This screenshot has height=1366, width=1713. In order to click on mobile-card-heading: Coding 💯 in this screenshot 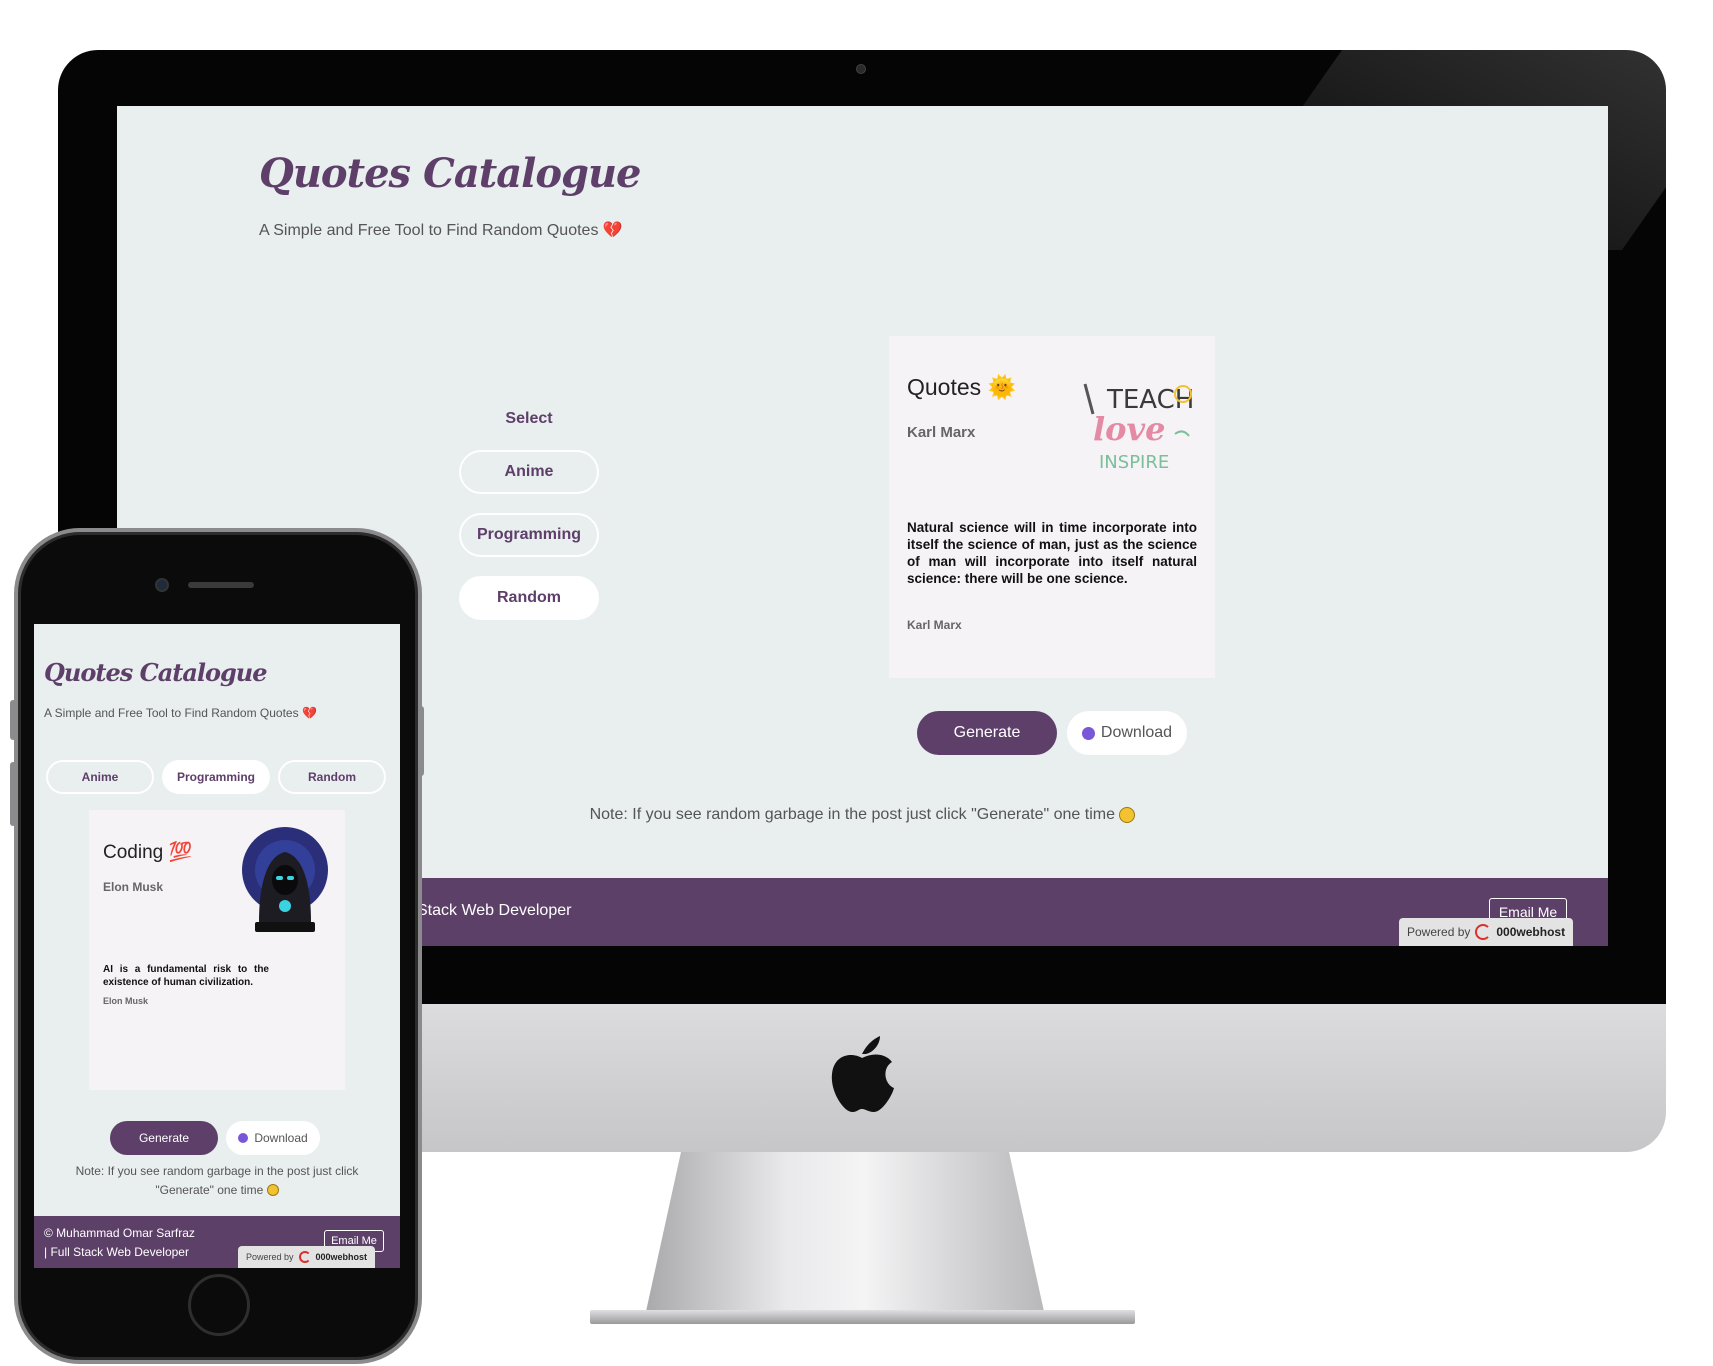, I will do `click(147, 852)`.